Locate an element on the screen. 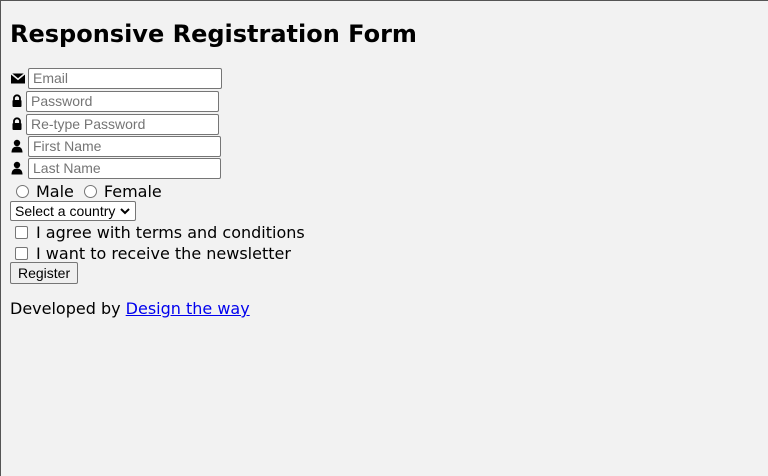 This screenshot has width=768, height=476. register-row: Register is located at coordinates (44, 273).